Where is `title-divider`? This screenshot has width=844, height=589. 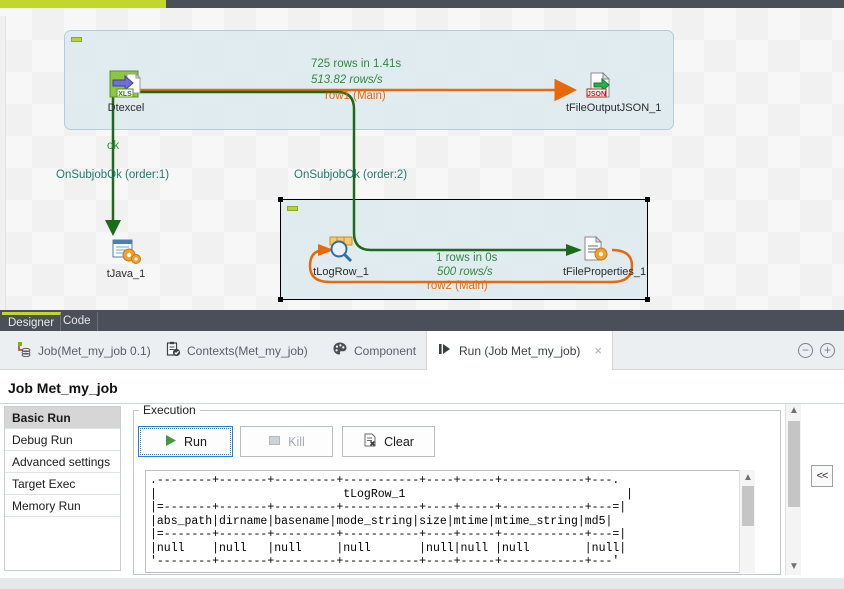
title-divider is located at coordinates (422, 403).